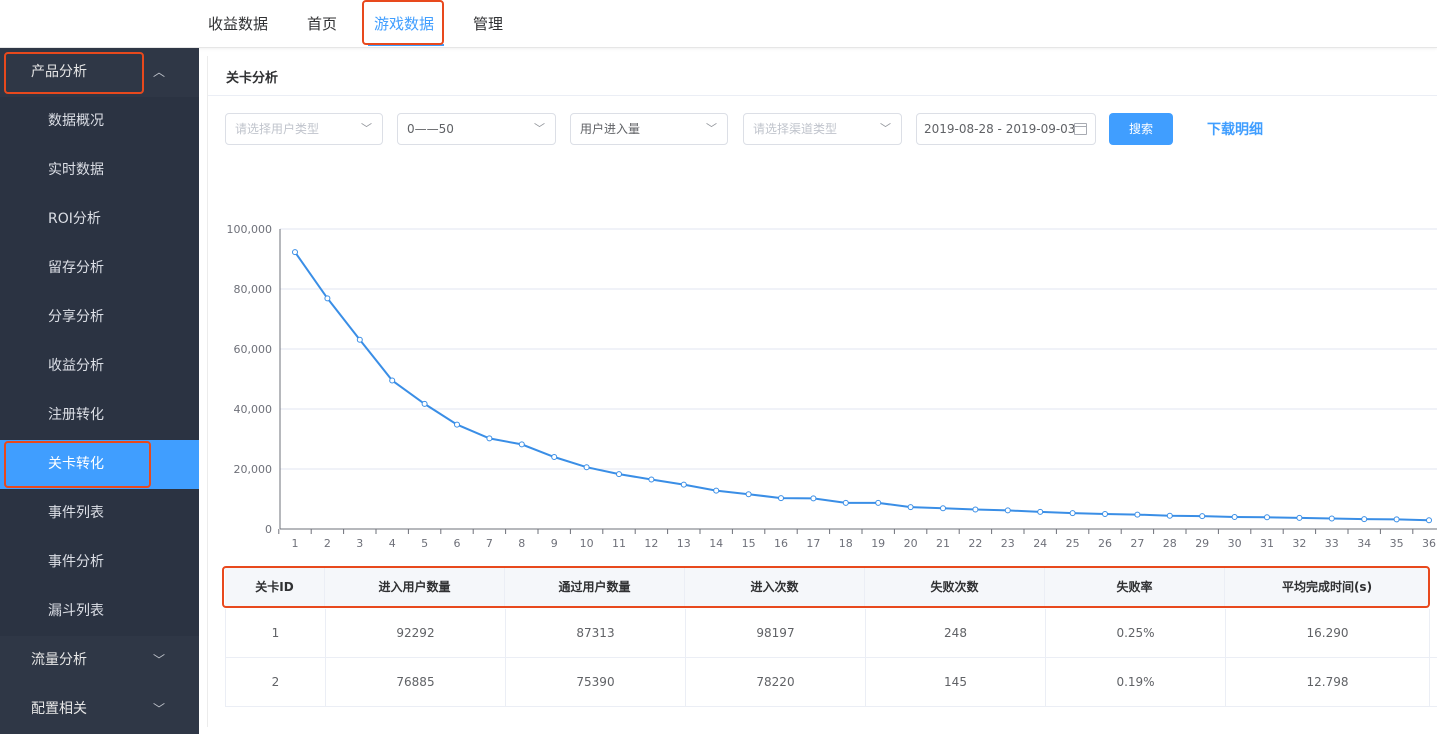  I want to click on channel-select: 请选择渠道类型 ﹀, so click(822, 129).